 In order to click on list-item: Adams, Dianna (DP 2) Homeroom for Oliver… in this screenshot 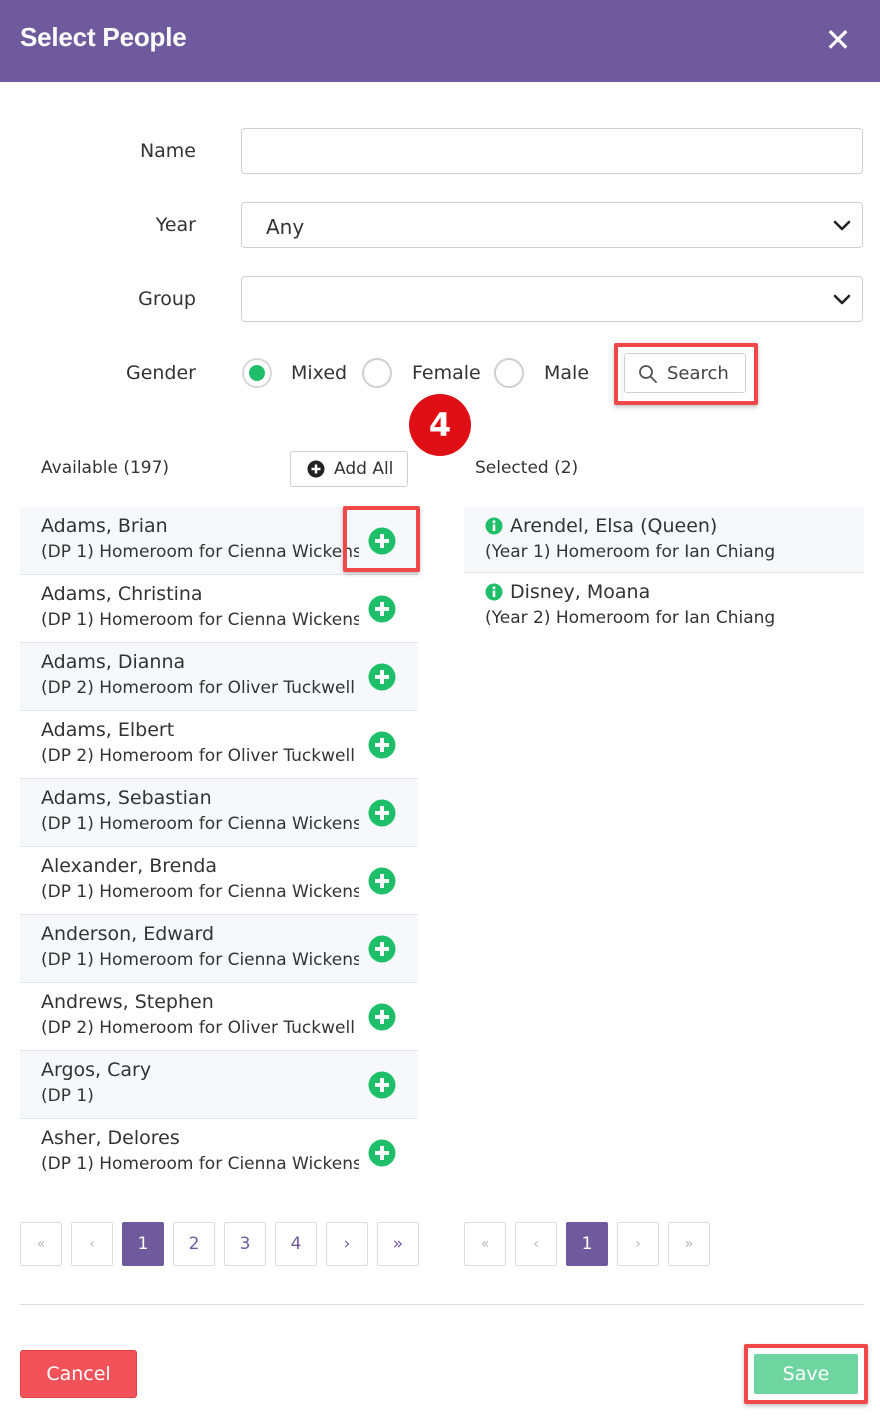, I will do `click(219, 677)`.